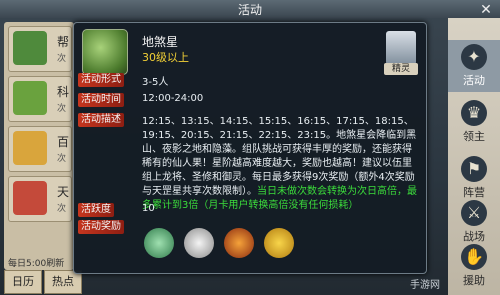 Image resolution: width=500 pixels, height=295 pixels. What do you see at coordinates (401, 69) in the screenshot?
I see `npc-label: 精灵` at bounding box center [401, 69].